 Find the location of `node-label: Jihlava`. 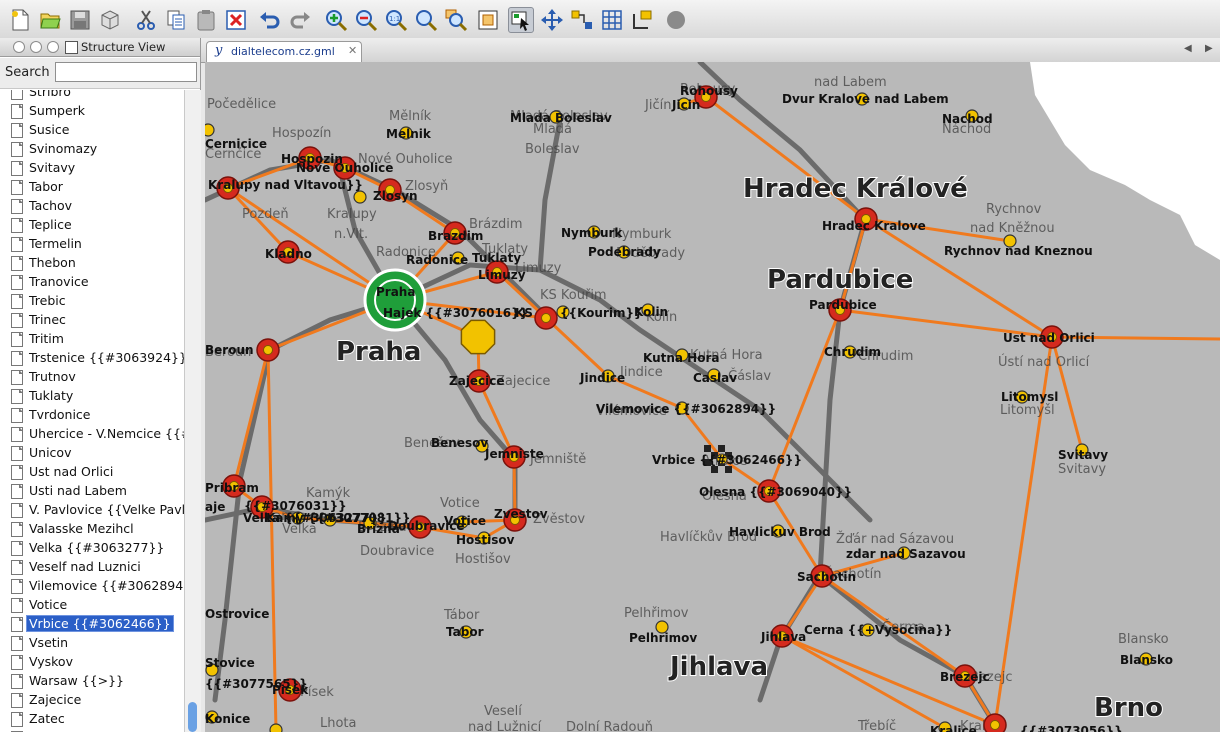

node-label: Jihlava is located at coordinates (783, 637).